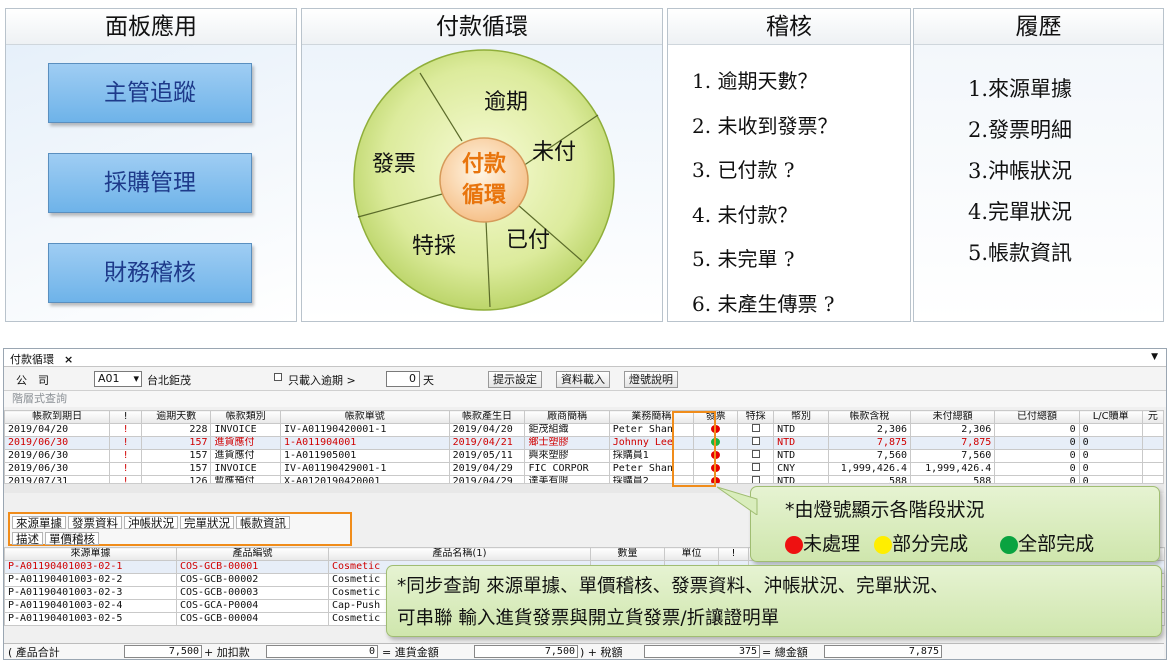 This screenshot has height=662, width=1170. I want to click on finance-audit-button: 財務稽核, so click(150, 273).